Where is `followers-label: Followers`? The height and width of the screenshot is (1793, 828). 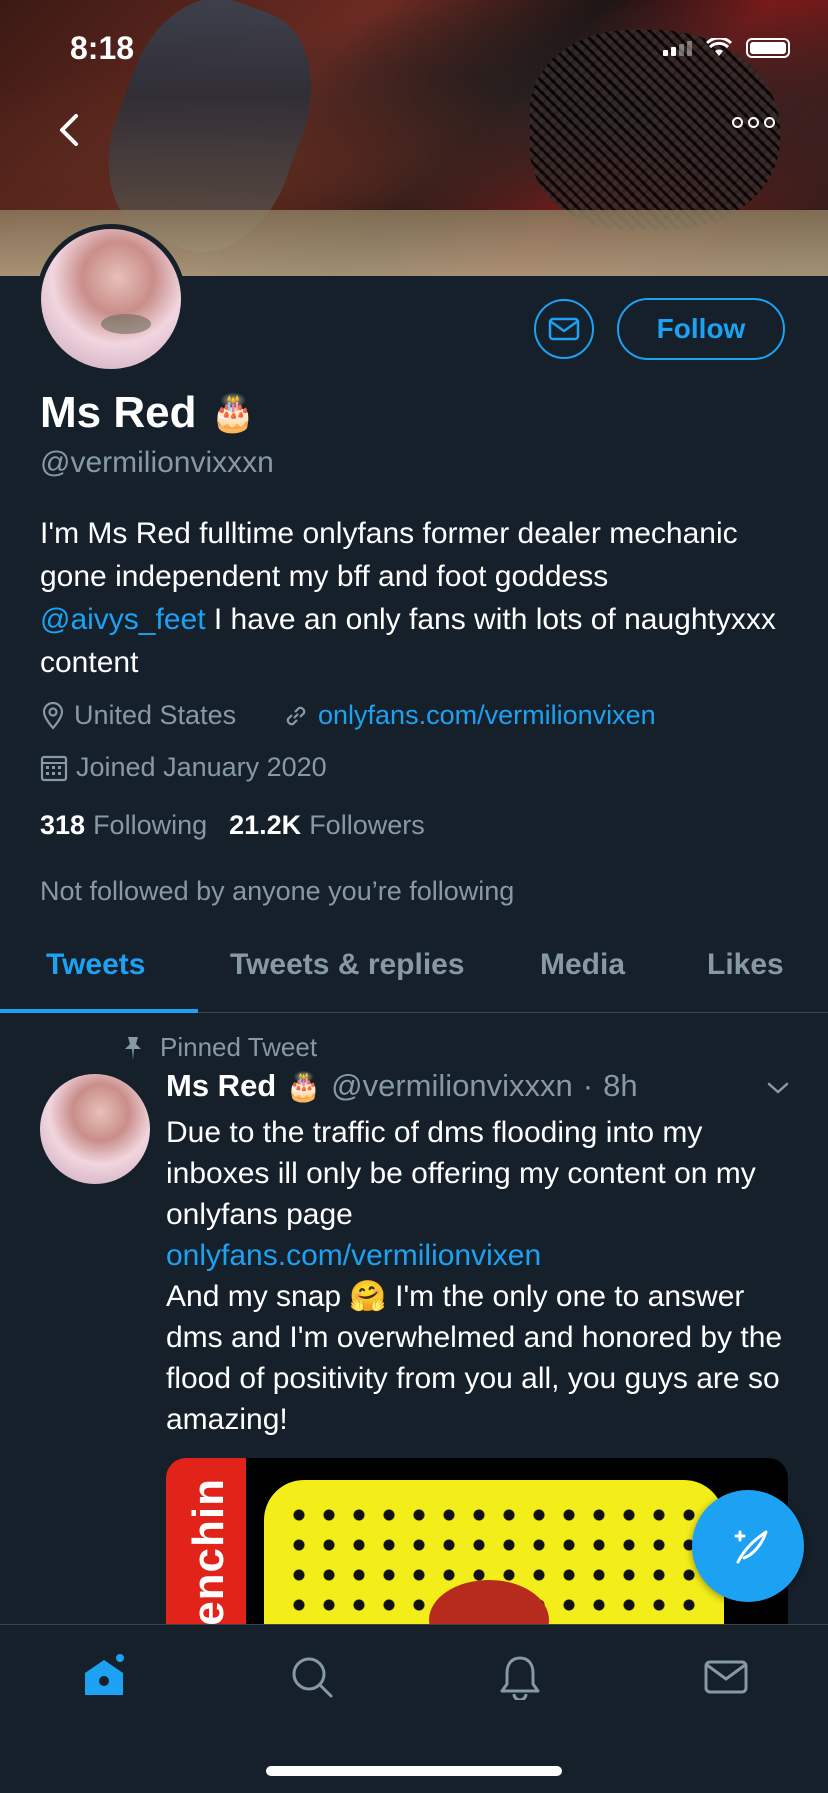 followers-label: Followers is located at coordinates (367, 825).